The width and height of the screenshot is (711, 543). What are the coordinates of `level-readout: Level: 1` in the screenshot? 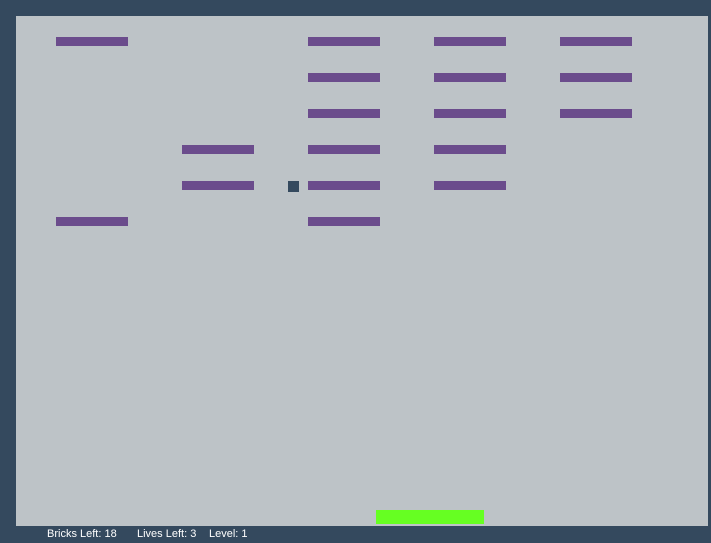 It's located at (228, 534).